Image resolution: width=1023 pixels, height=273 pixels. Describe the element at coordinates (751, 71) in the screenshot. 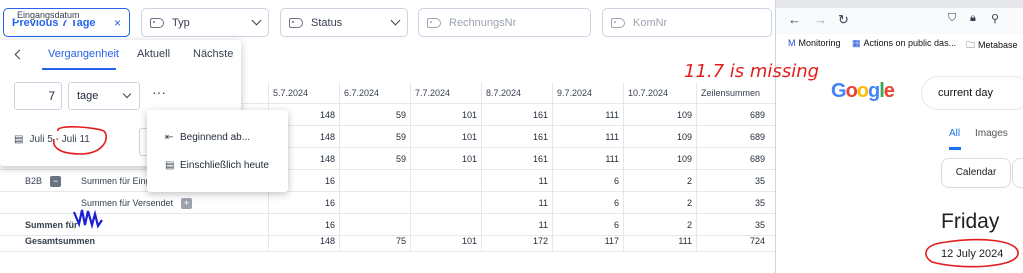

I see `missing-date-note: 11.7 is missing` at that location.